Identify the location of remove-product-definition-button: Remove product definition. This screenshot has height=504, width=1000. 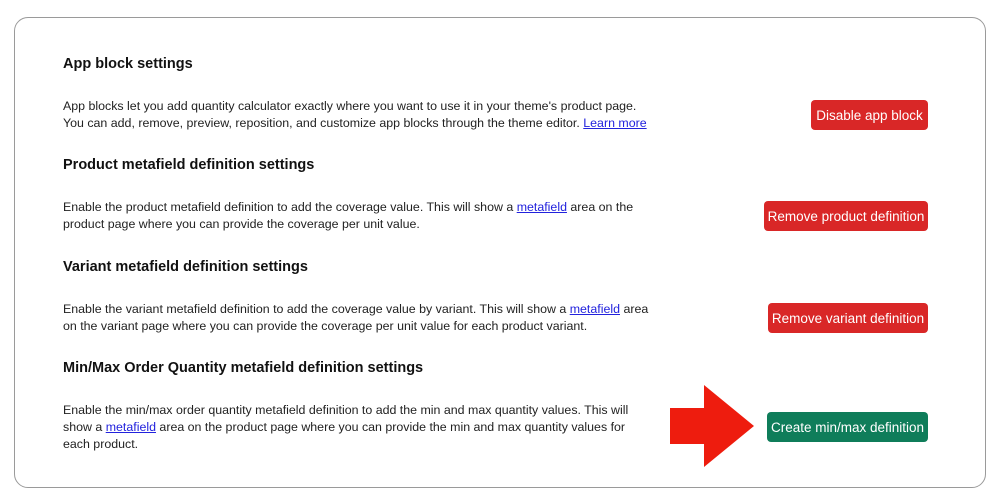
(846, 216).